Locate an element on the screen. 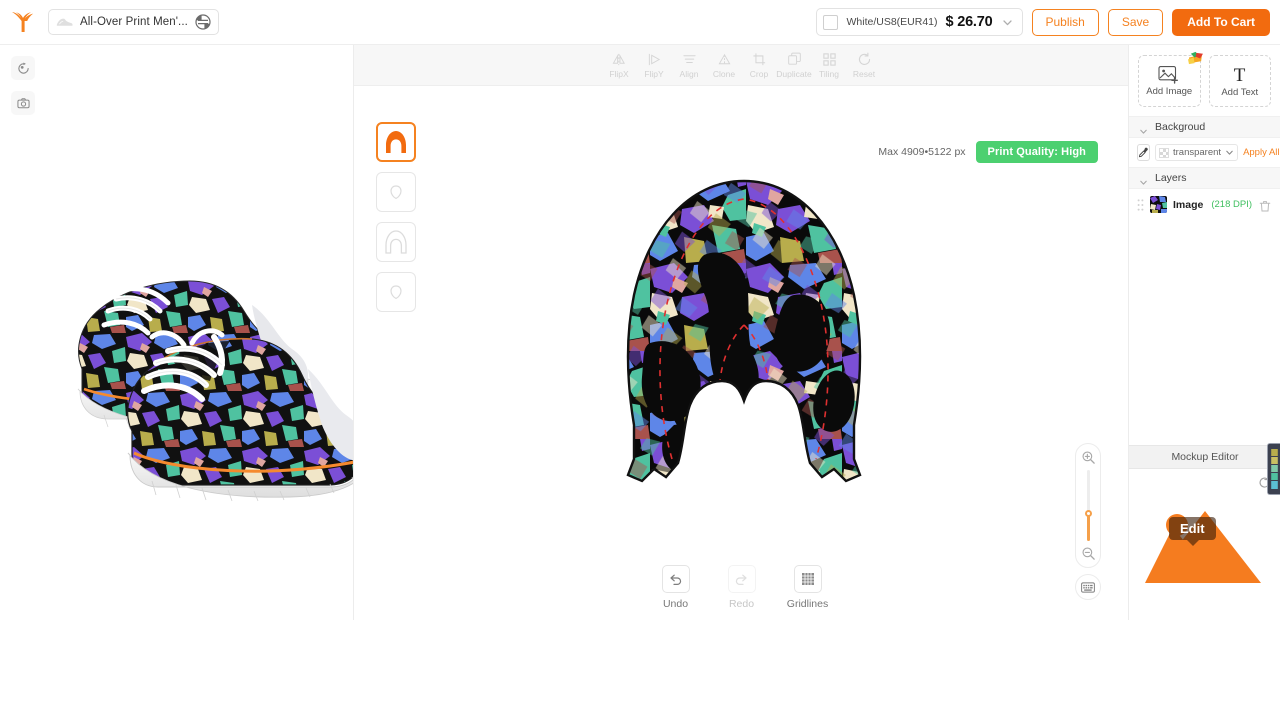 This screenshot has width=1280, height=720. part-insole-button is located at coordinates (396, 292).